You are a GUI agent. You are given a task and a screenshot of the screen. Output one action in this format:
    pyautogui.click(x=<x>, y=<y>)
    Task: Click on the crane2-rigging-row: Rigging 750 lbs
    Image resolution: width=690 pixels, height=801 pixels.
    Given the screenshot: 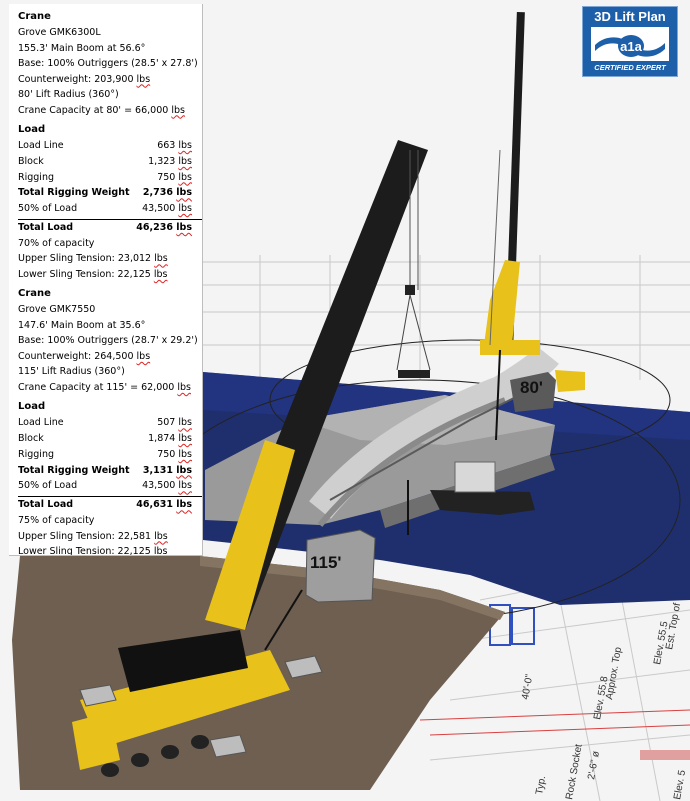 What is the action you would take?
    pyautogui.click(x=105, y=454)
    